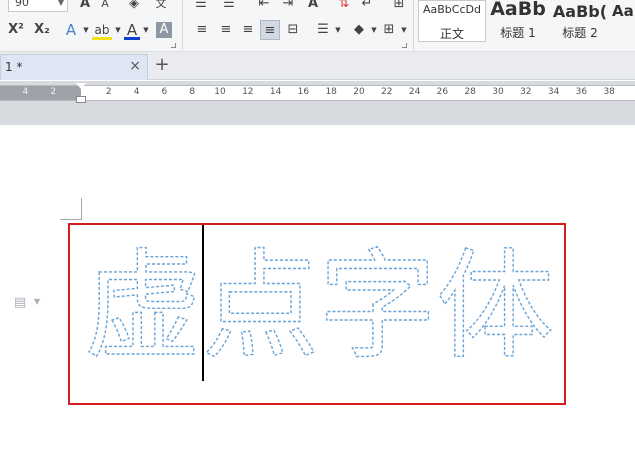 The width and height of the screenshot is (635, 457). I want to click on style-label: 标题 2, so click(580, 33).